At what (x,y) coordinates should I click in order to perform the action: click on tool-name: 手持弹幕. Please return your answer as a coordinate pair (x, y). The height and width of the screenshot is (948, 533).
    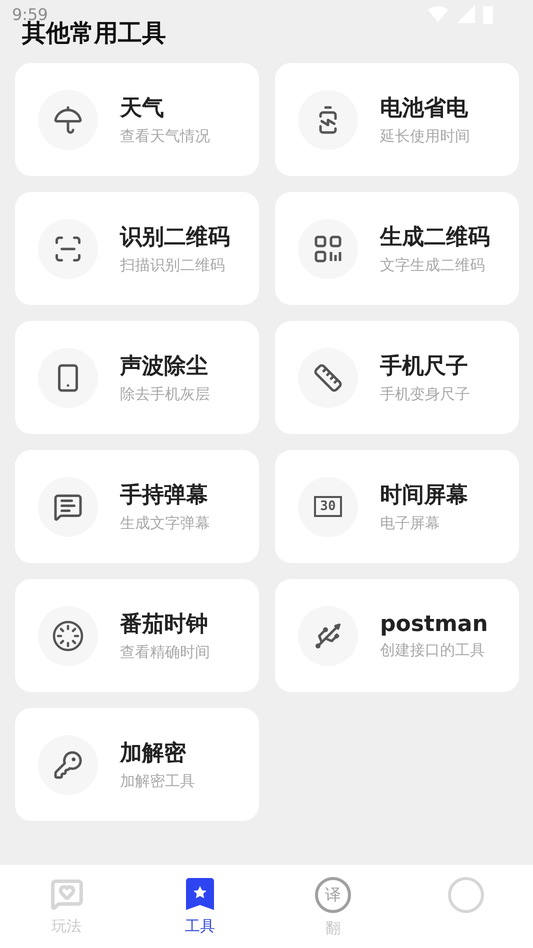
    Looking at the image, I should click on (164, 496).